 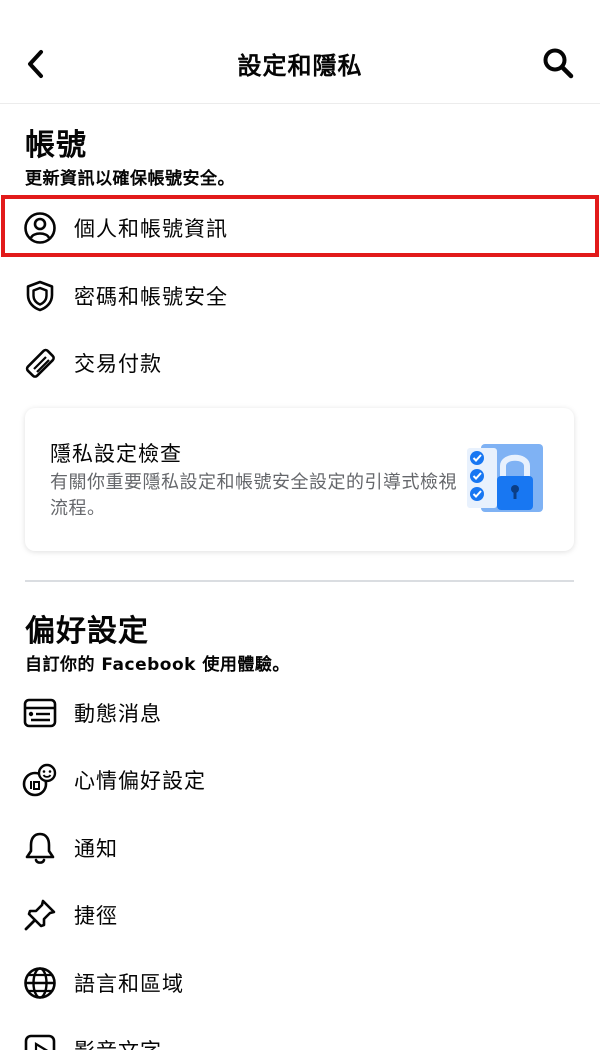 I want to click on menu-item-label: 捷徑, so click(x=96, y=916).